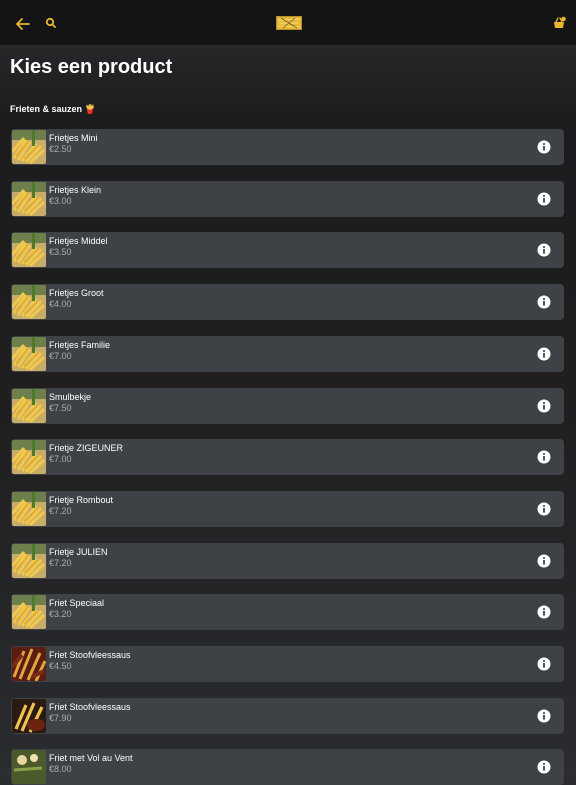 This screenshot has height=785, width=576. I want to click on product-name: Frietjes Mini, so click(73, 138).